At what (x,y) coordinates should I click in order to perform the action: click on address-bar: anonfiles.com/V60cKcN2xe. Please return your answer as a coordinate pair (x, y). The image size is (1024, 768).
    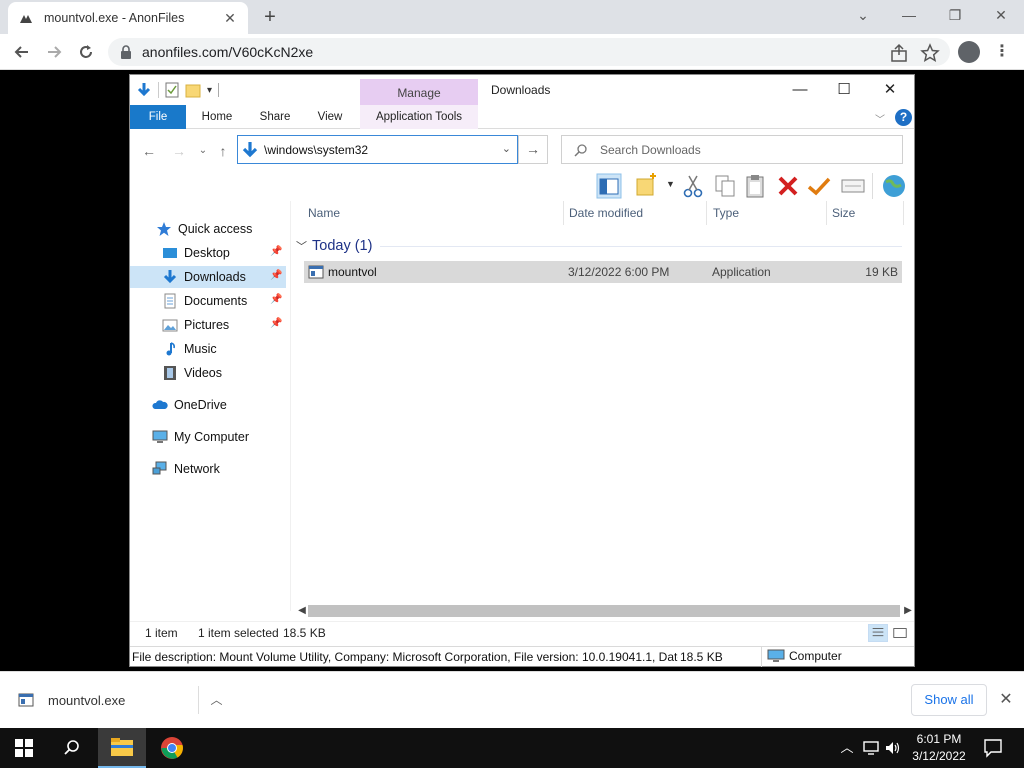
    Looking at the image, I should click on (529, 52).